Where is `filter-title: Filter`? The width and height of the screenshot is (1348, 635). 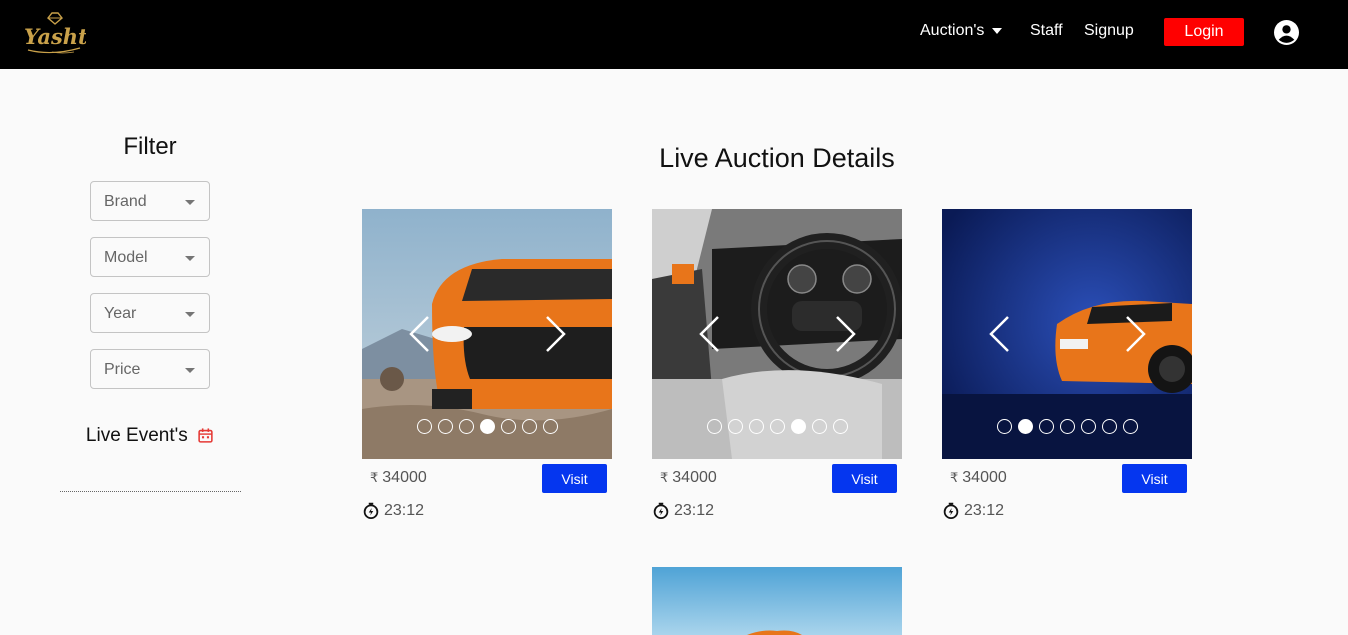
filter-title: Filter is located at coordinates (150, 146).